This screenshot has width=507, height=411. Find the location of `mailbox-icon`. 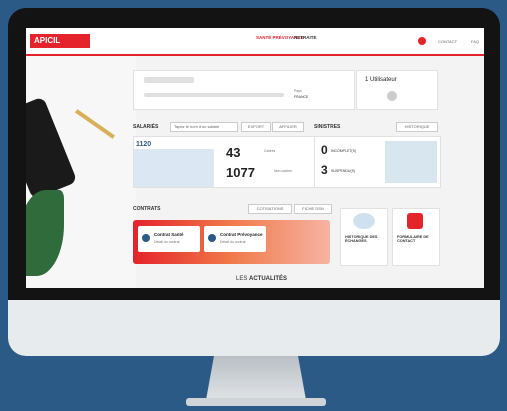

mailbox-icon is located at coordinates (415, 221).